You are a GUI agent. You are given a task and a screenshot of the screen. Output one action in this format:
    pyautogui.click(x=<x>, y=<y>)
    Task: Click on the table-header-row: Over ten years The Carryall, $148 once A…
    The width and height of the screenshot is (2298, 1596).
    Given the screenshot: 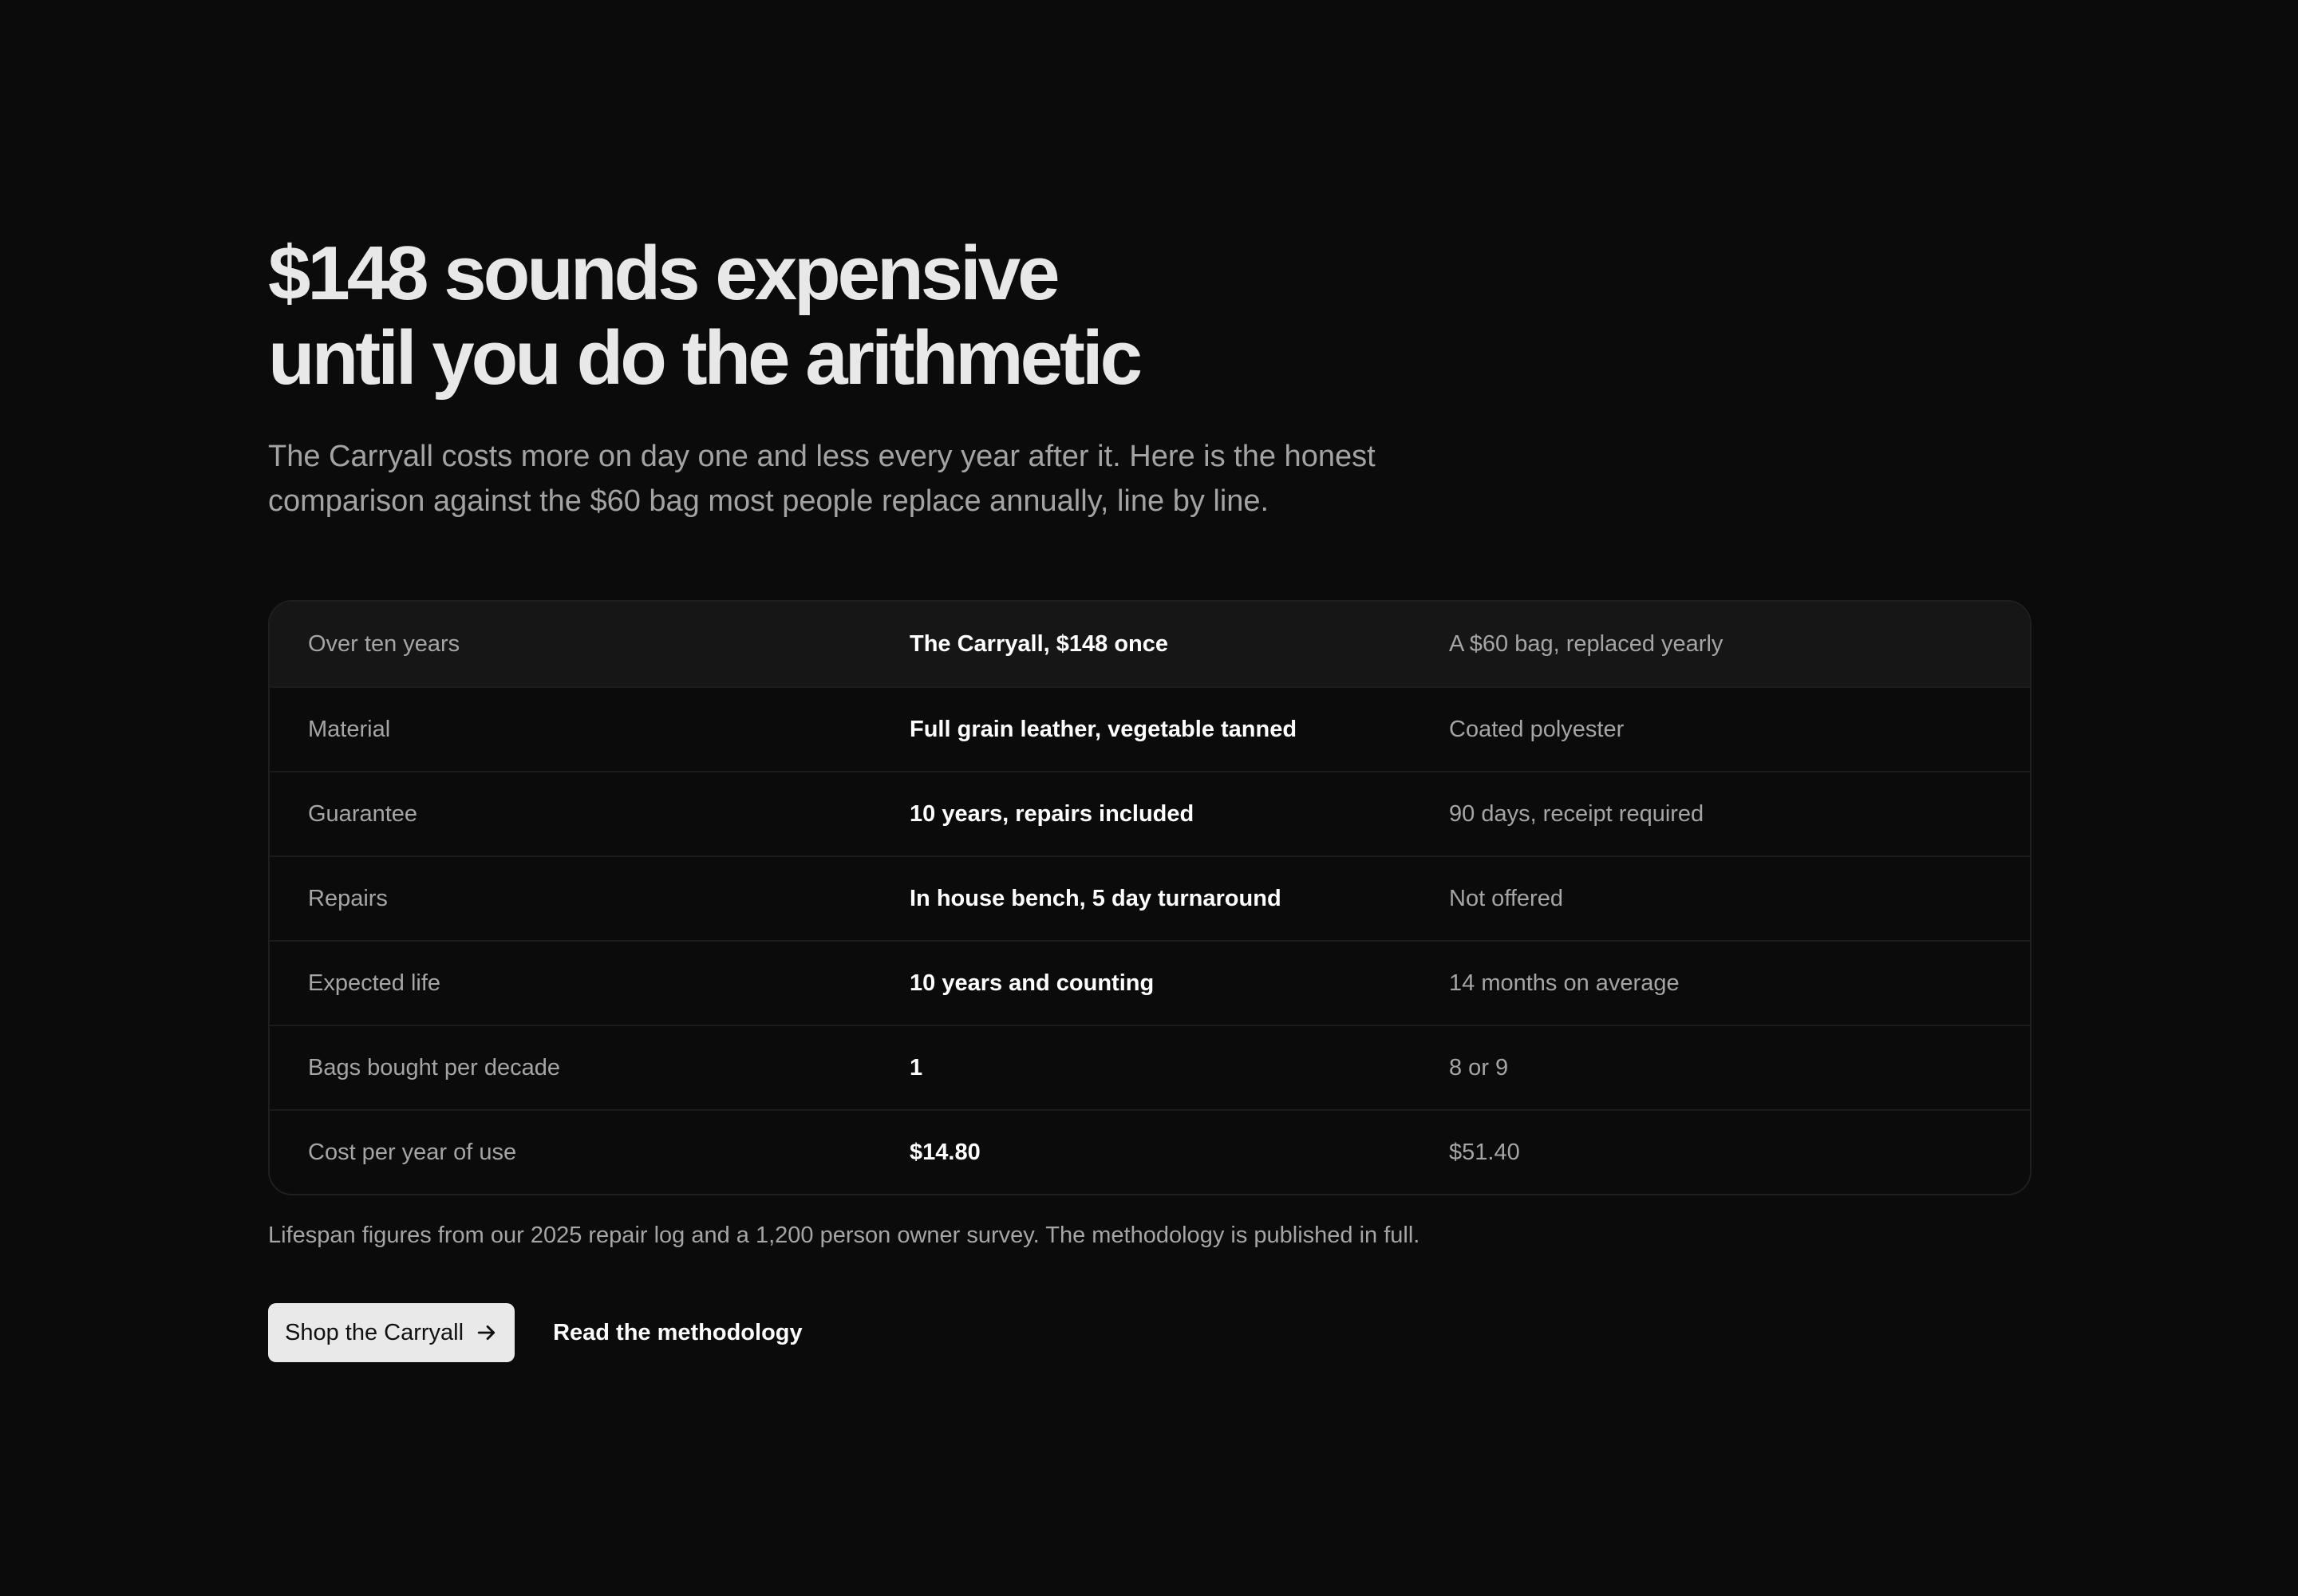 What is the action you would take?
    pyautogui.click(x=1150, y=644)
    